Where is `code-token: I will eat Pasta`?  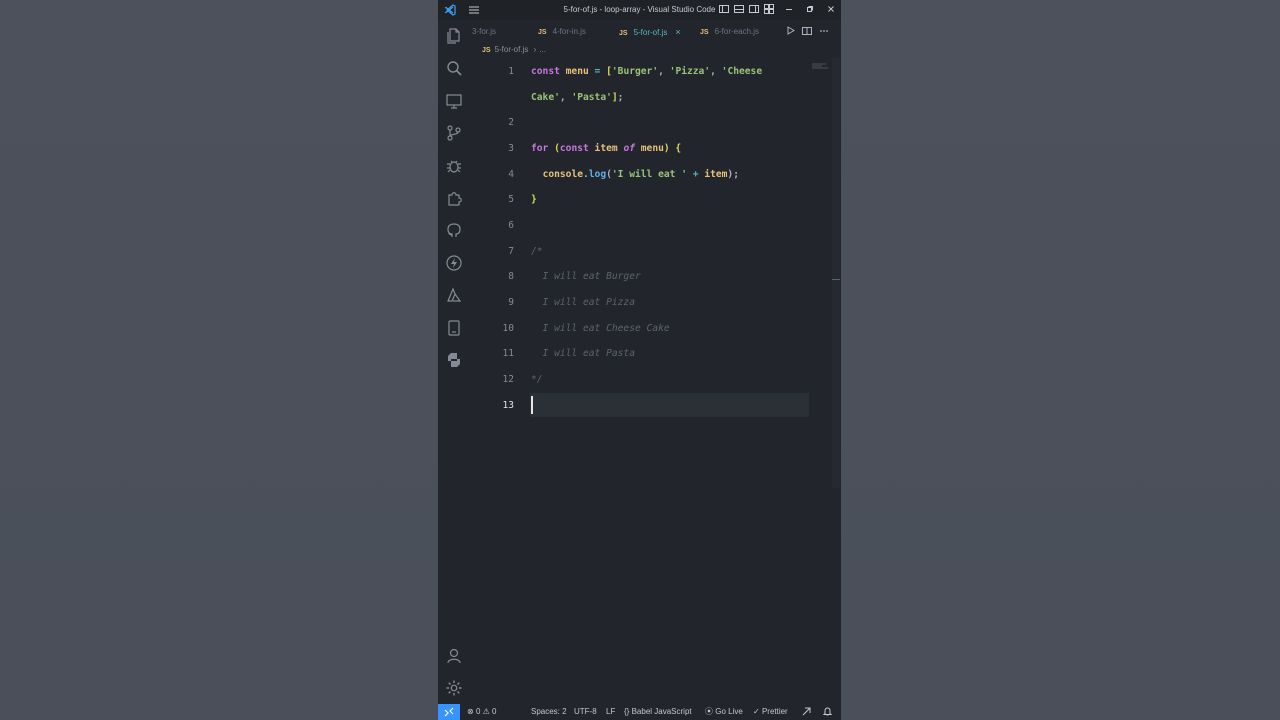
code-token: I will eat Pasta is located at coordinates (583, 353).